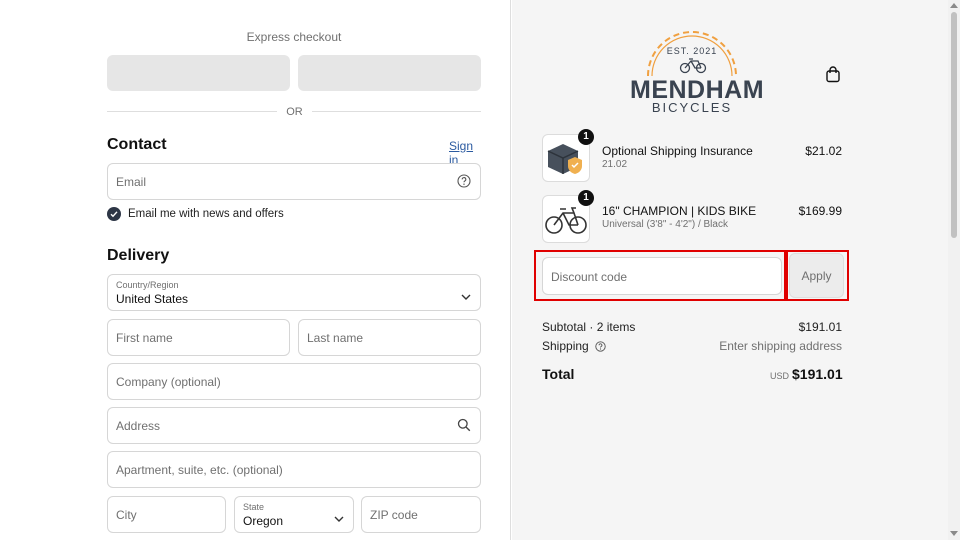 This screenshot has width=960, height=540. Describe the element at coordinates (263, 521) in the screenshot. I see `state-value: Oregon` at that location.